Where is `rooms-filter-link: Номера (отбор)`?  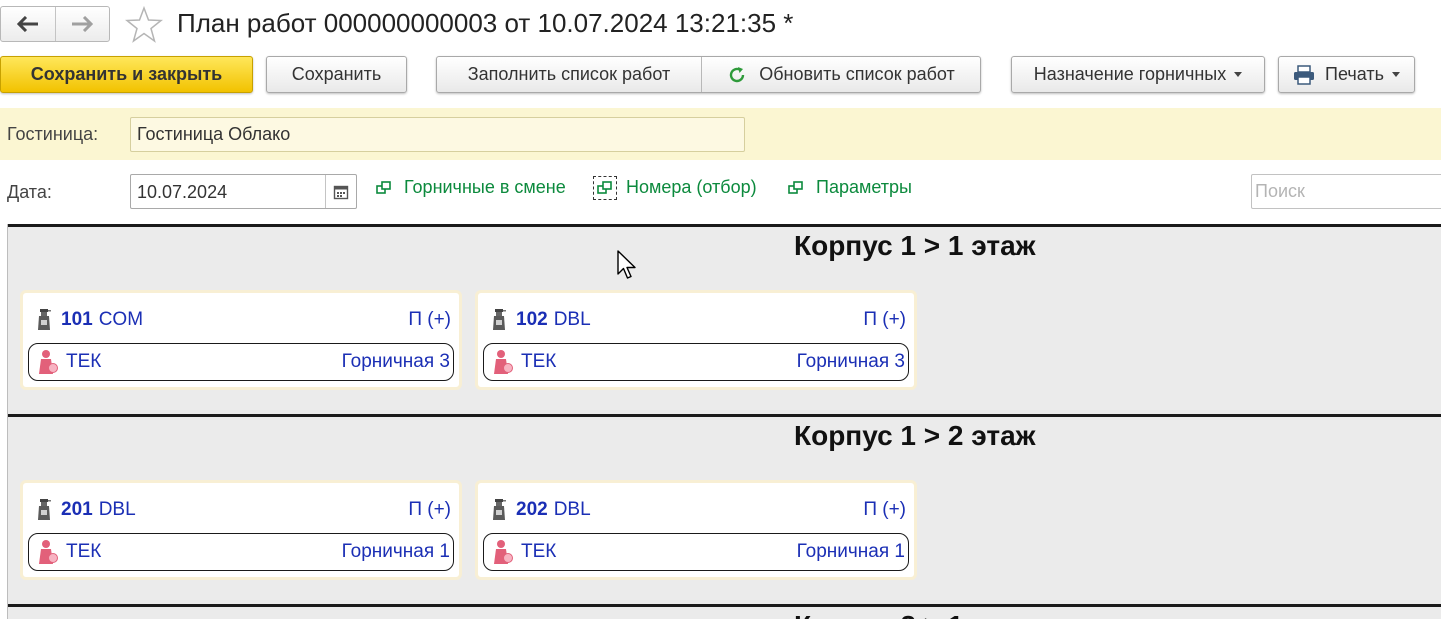
rooms-filter-link: Номера (отбор) is located at coordinates (675, 187).